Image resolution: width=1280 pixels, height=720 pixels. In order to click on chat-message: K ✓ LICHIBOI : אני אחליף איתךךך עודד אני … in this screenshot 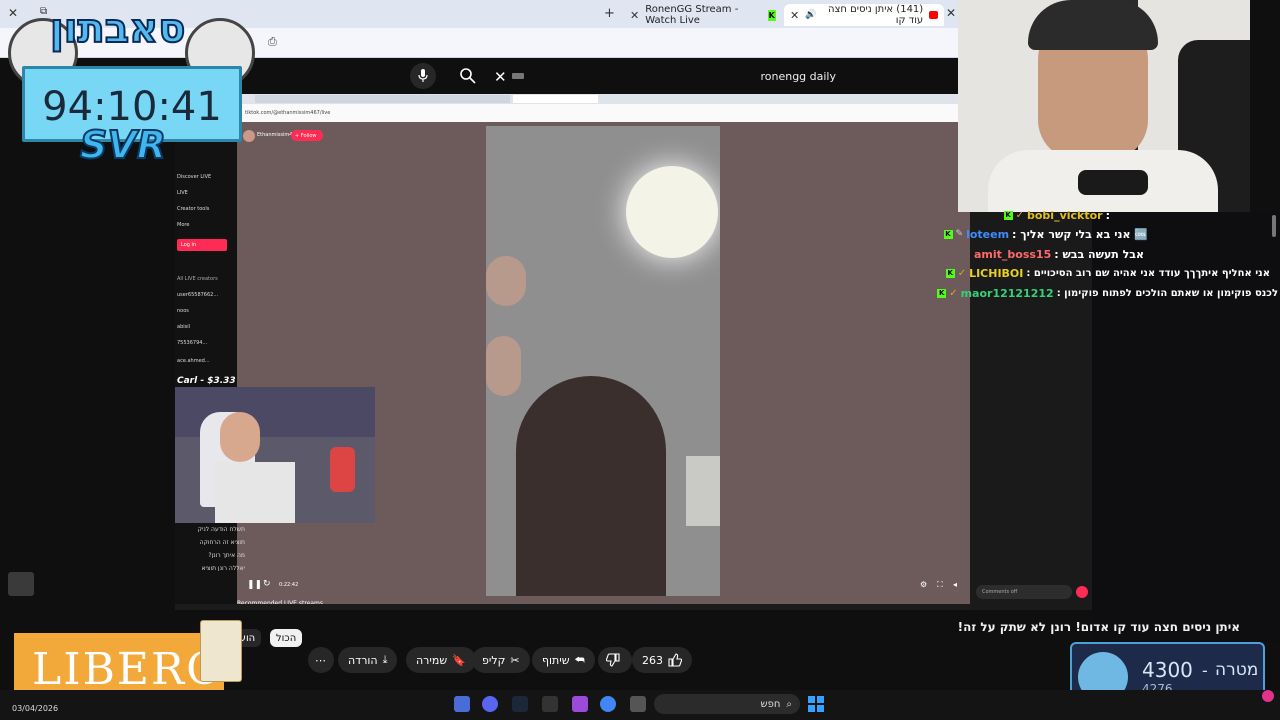, I will do `click(1107, 273)`.